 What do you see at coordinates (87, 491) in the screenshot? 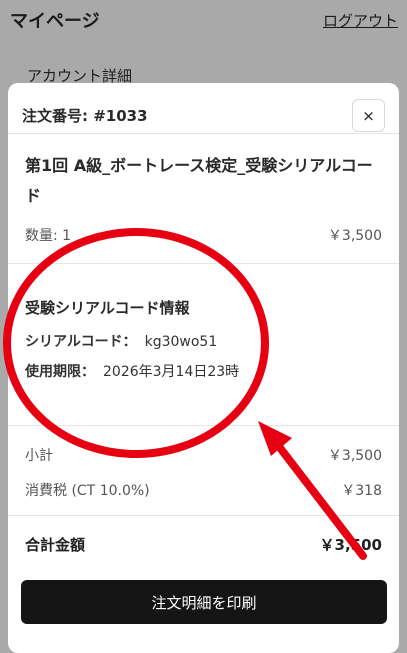
I see `tax-label: 消費税 (CT 10.0%)` at bounding box center [87, 491].